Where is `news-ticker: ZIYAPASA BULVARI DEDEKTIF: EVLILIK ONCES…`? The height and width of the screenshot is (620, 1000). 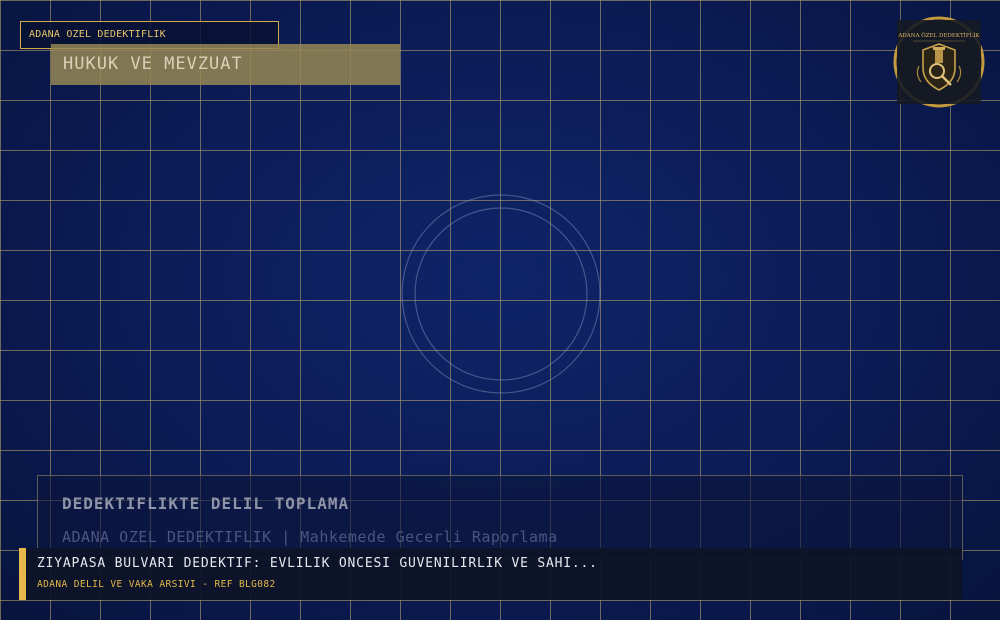
news-ticker: ZIYAPASA BULVARI DEDEKTIF: EVLILIK ONCES… is located at coordinates (490, 574).